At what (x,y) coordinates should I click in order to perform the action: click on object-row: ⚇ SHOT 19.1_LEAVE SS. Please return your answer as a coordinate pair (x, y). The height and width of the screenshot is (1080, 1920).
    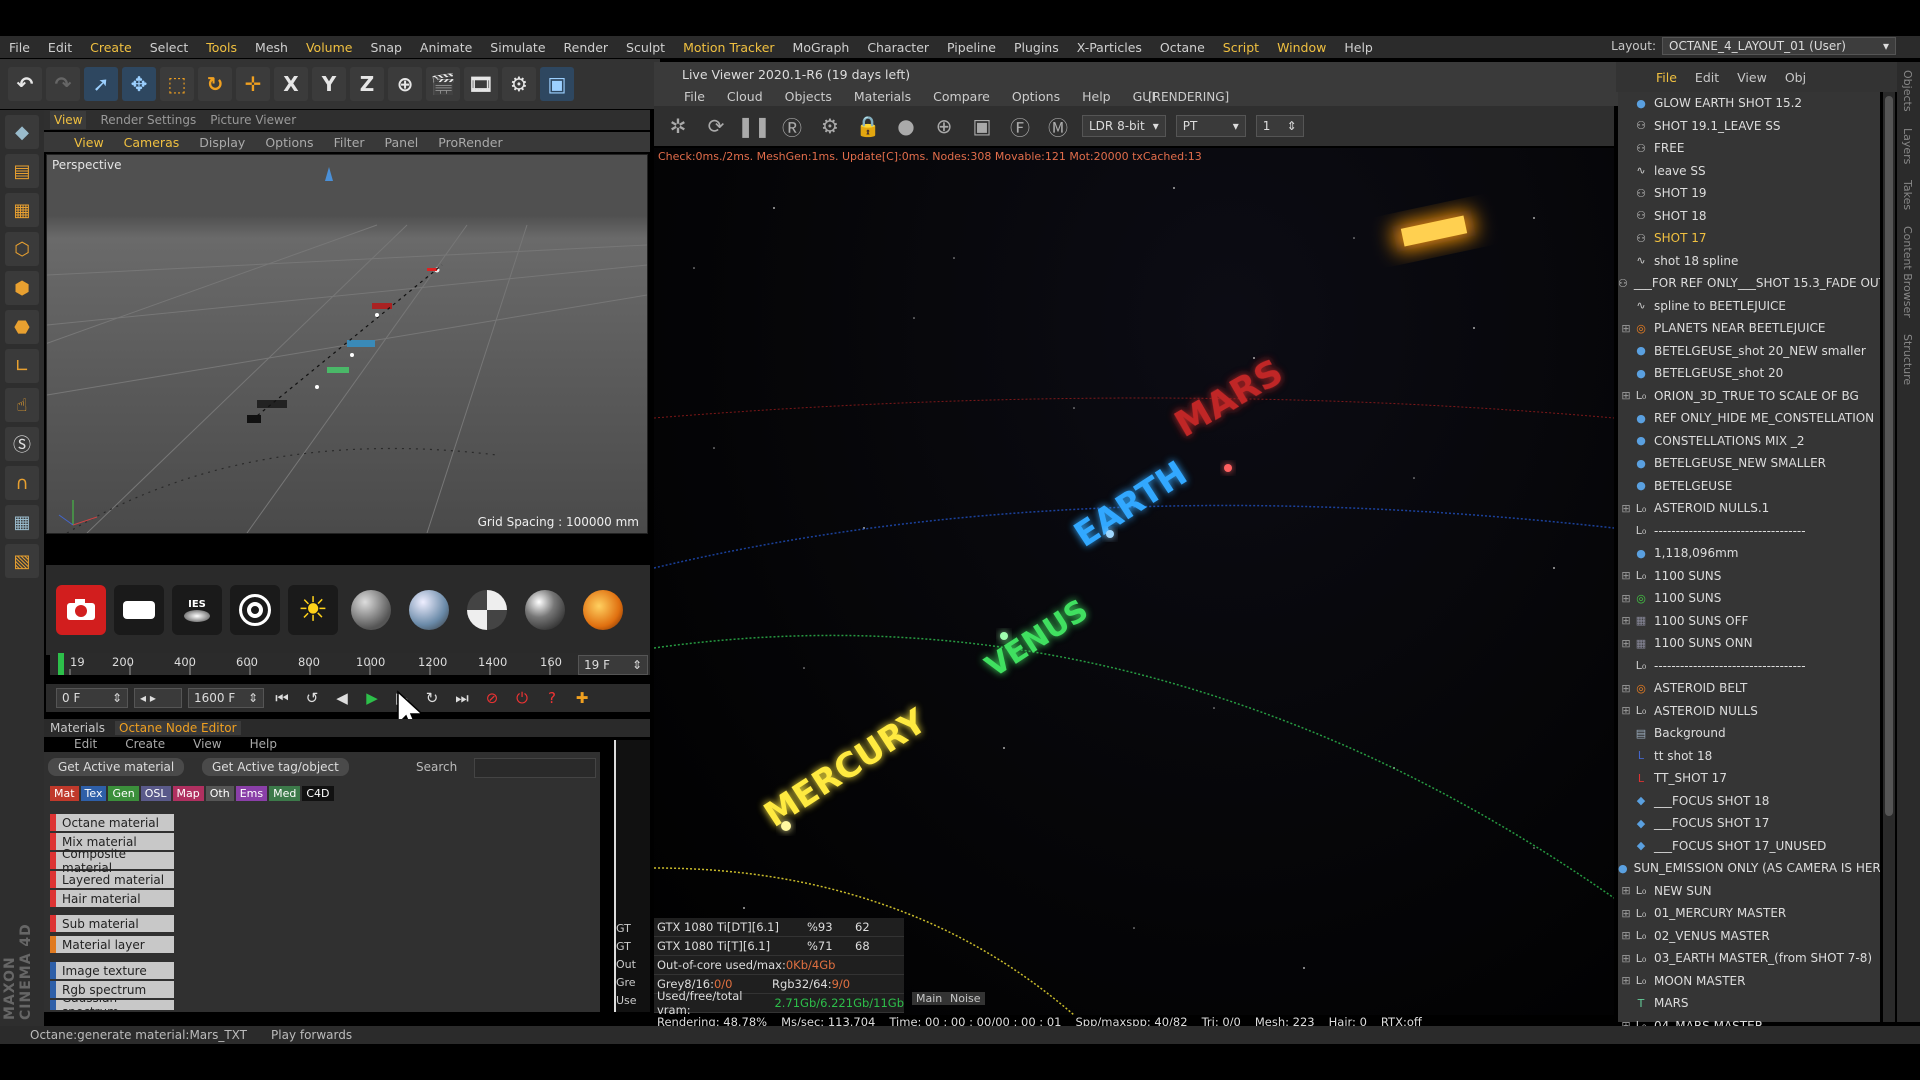
    Looking at the image, I should click on (1749, 126).